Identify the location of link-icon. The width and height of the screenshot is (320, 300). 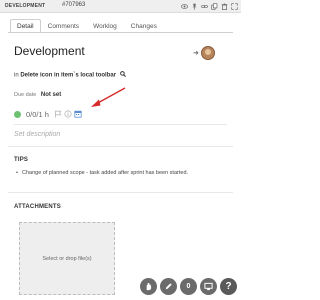
(204, 6).